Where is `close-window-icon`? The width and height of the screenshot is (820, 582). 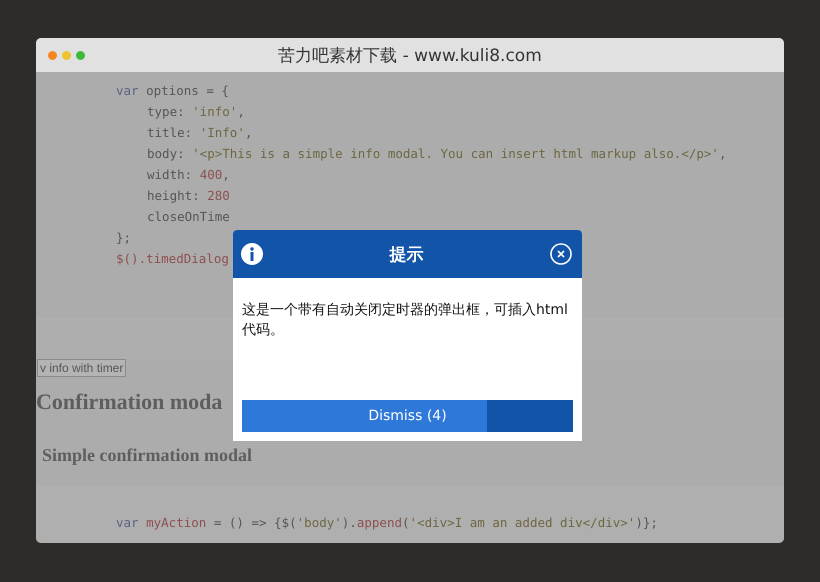 close-window-icon is located at coordinates (52, 55).